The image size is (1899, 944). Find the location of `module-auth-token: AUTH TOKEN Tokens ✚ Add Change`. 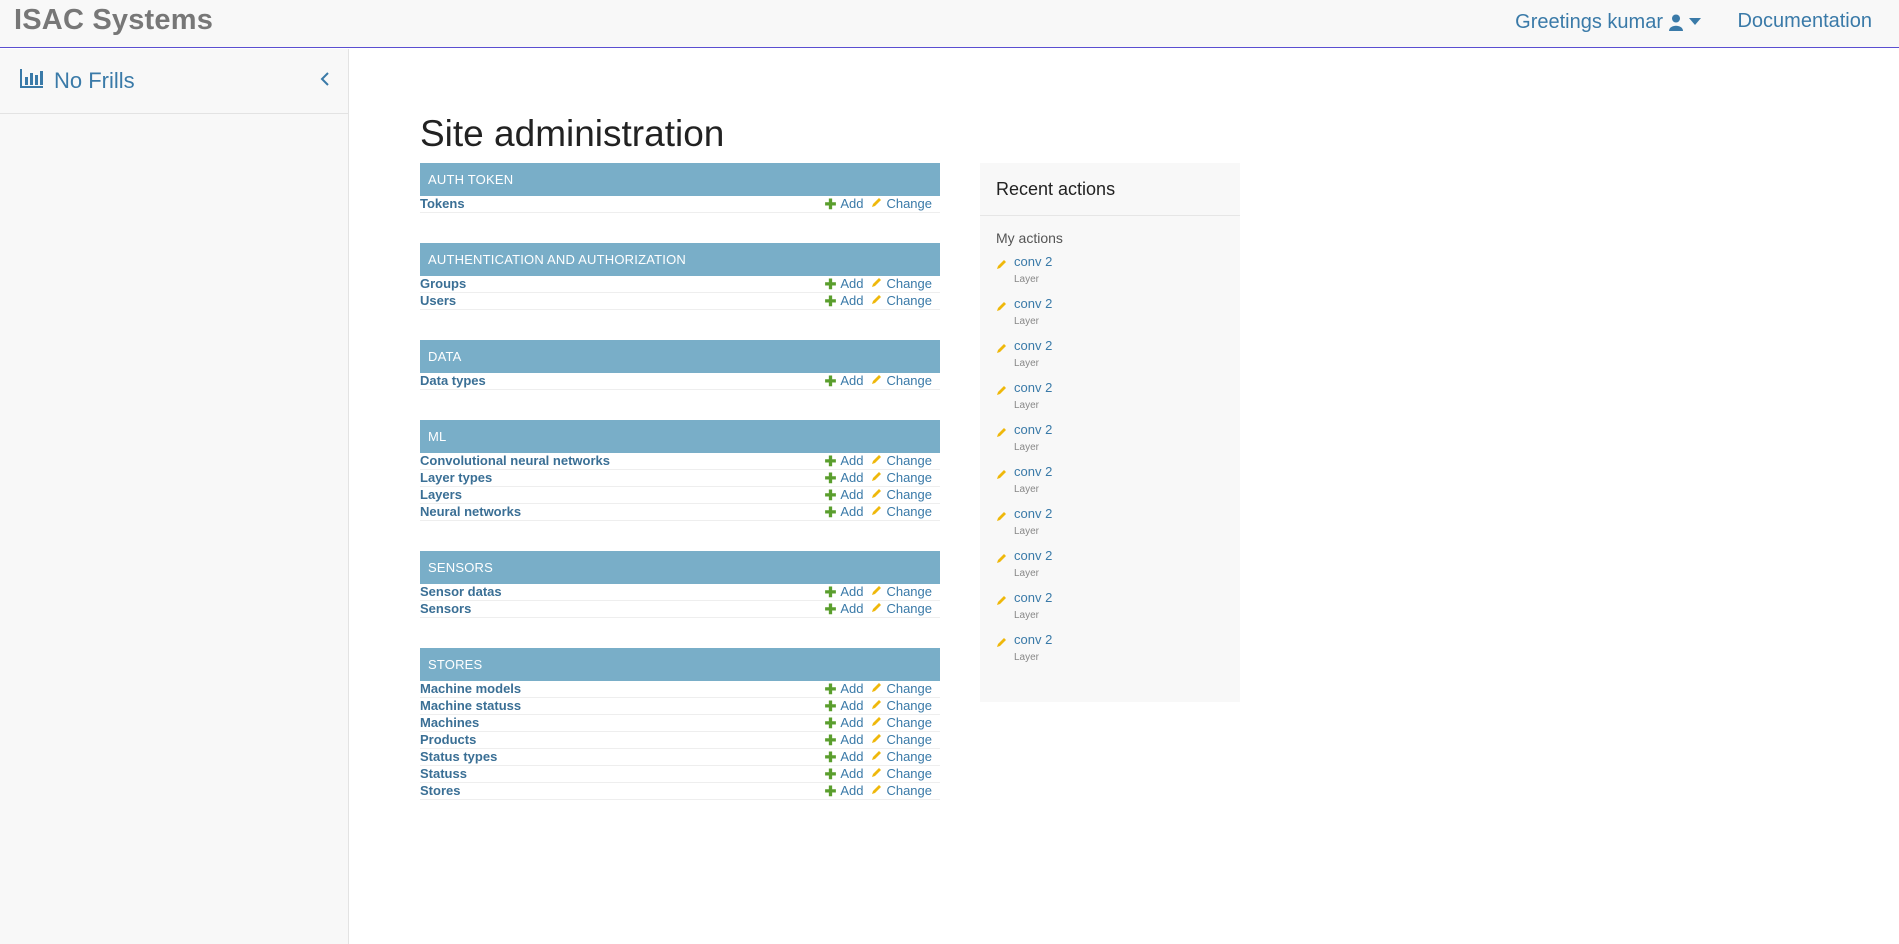

module-auth-token: AUTH TOKEN Tokens ✚ Add Change is located at coordinates (680, 188).